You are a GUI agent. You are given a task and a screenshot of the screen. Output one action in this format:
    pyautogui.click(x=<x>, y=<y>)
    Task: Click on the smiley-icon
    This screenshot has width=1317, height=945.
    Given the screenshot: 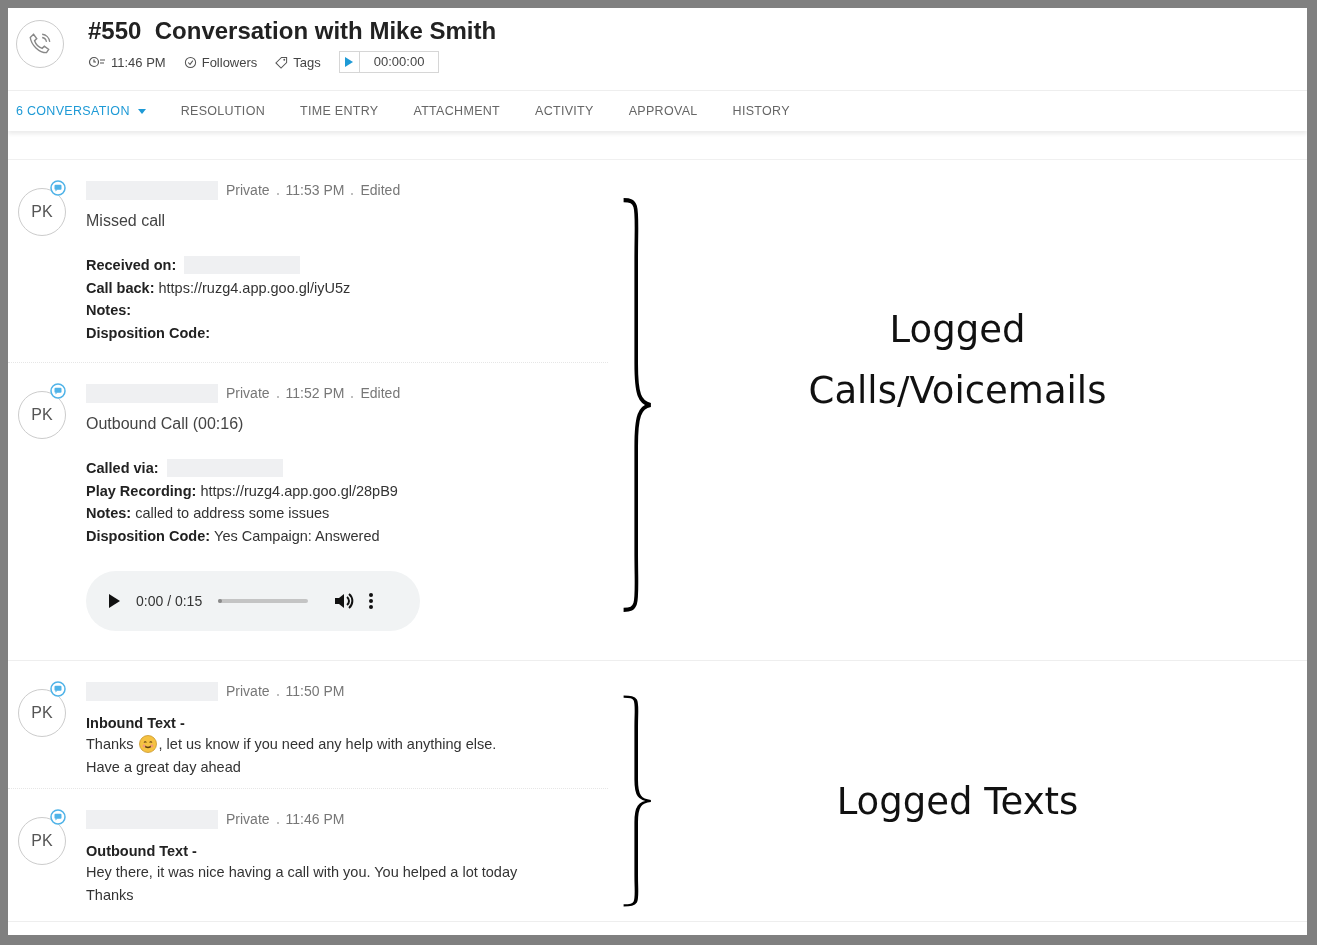 What is the action you would take?
    pyautogui.click(x=147, y=744)
    